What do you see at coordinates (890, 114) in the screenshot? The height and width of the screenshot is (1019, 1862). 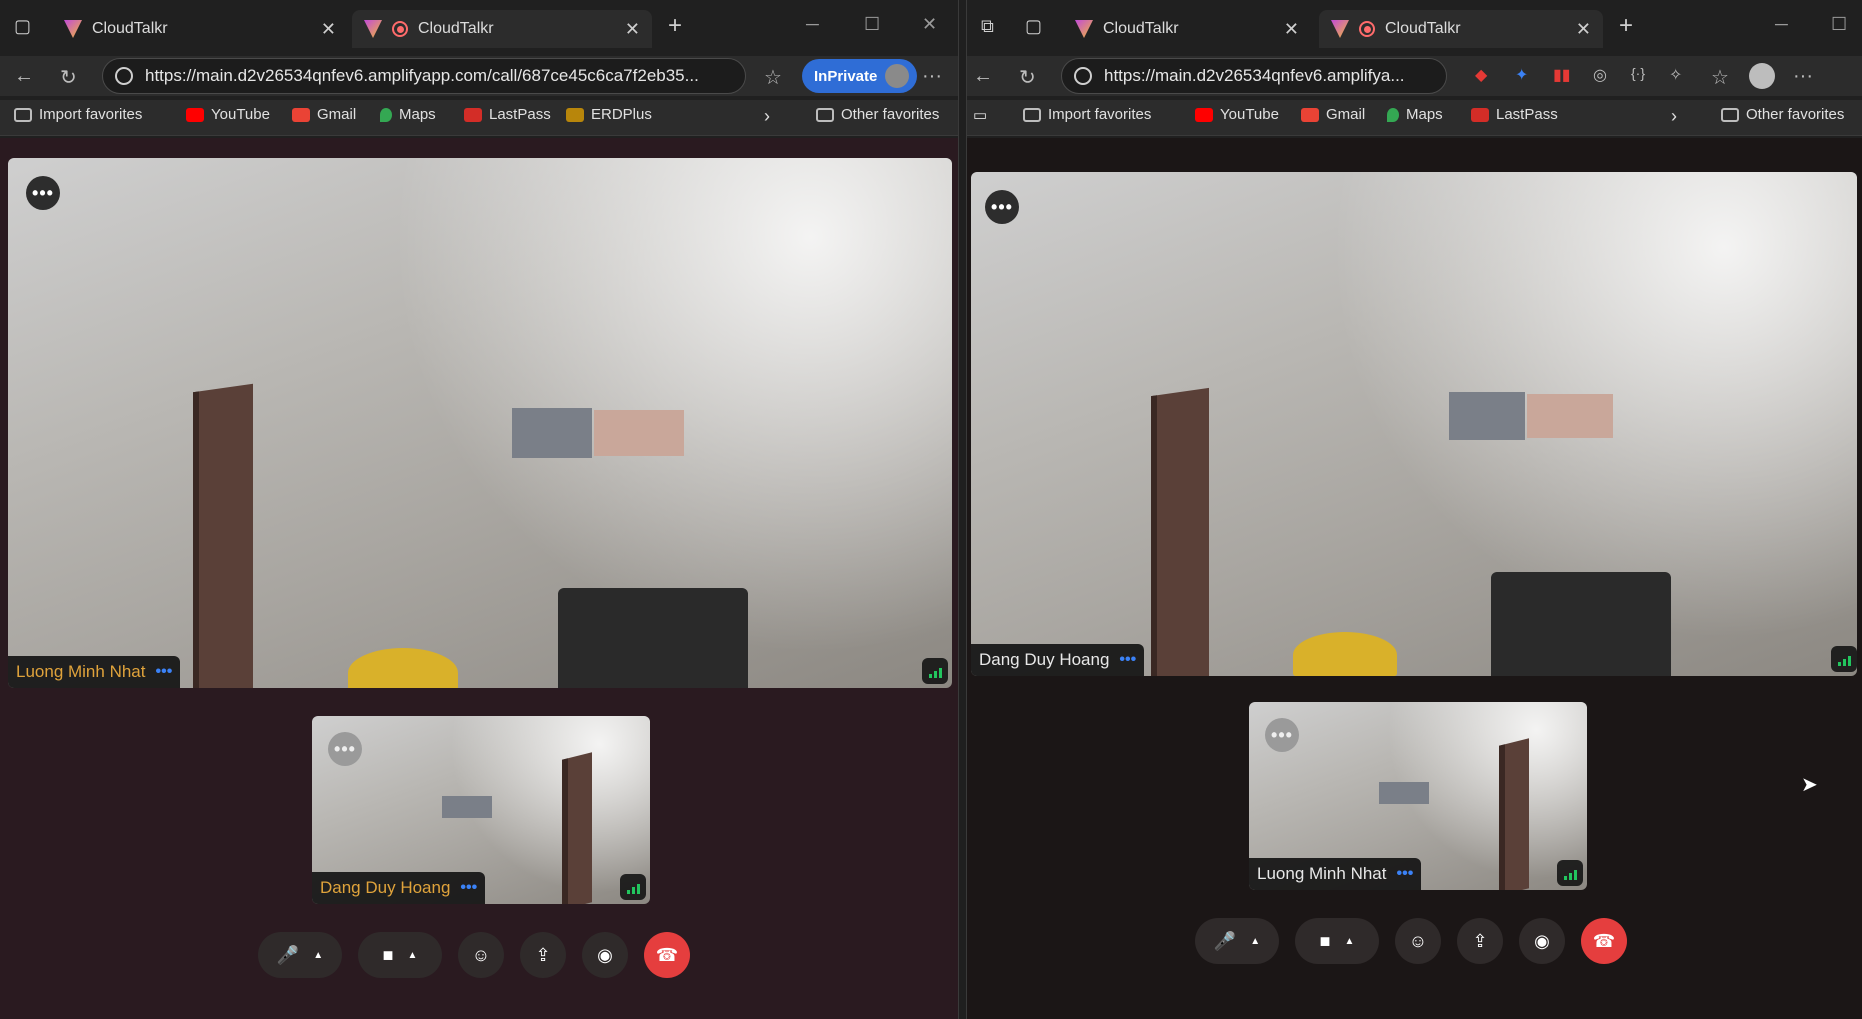 I see `bookmark-label: Other favorites` at bounding box center [890, 114].